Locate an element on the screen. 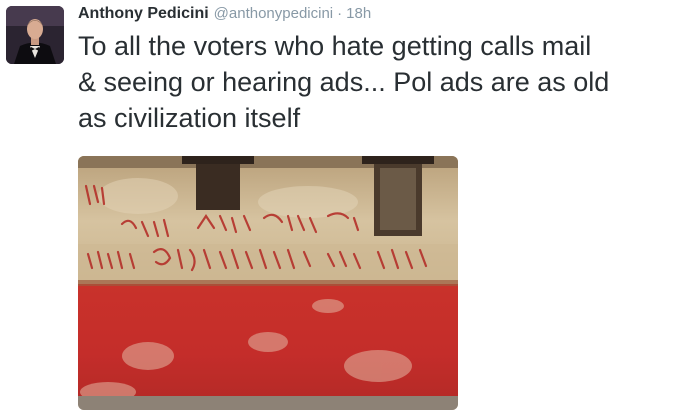 The image size is (700, 416). tweet-header: Anthony Pedicini @anthonypedicini · 18h is located at coordinates (224, 14).